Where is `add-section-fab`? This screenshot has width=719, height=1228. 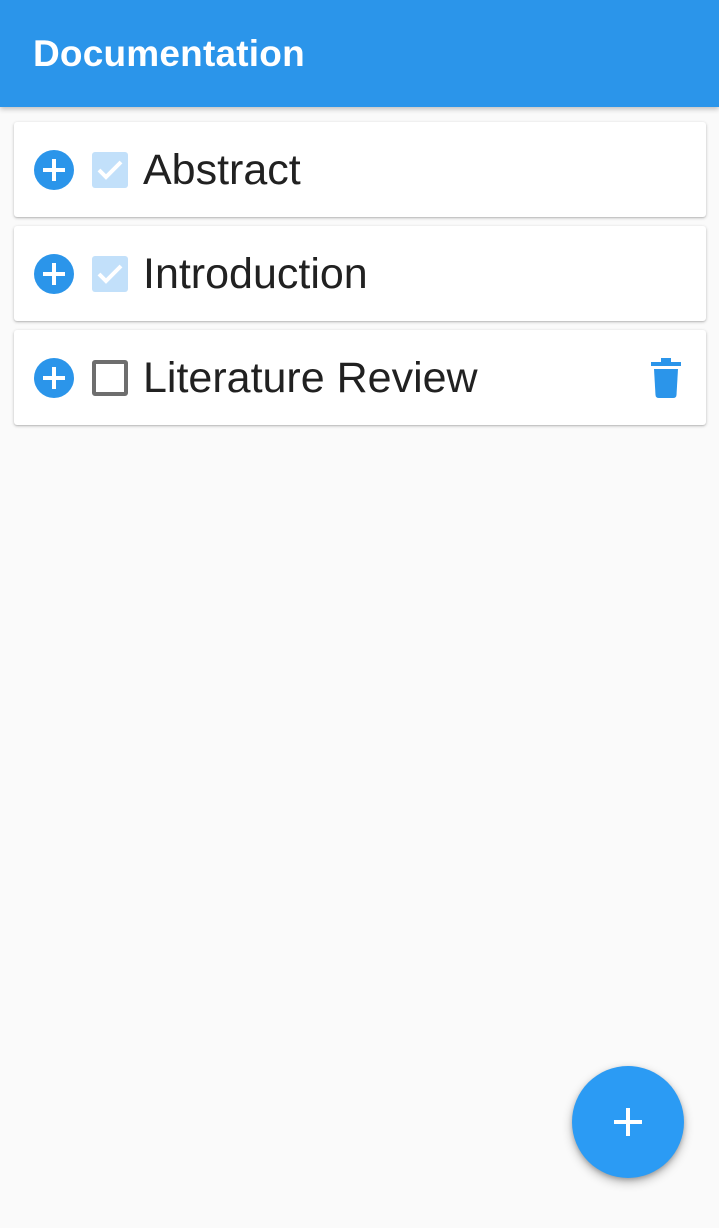 add-section-fab is located at coordinates (628, 1122).